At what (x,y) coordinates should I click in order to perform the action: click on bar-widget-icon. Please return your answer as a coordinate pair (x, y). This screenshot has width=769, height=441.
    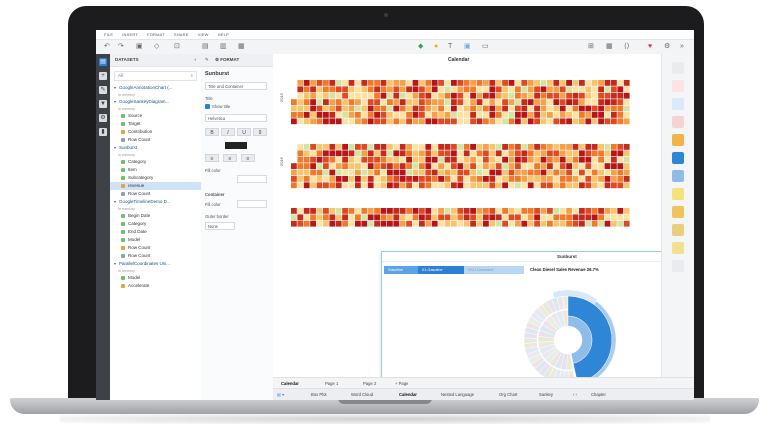
    Looking at the image, I should click on (678, 194).